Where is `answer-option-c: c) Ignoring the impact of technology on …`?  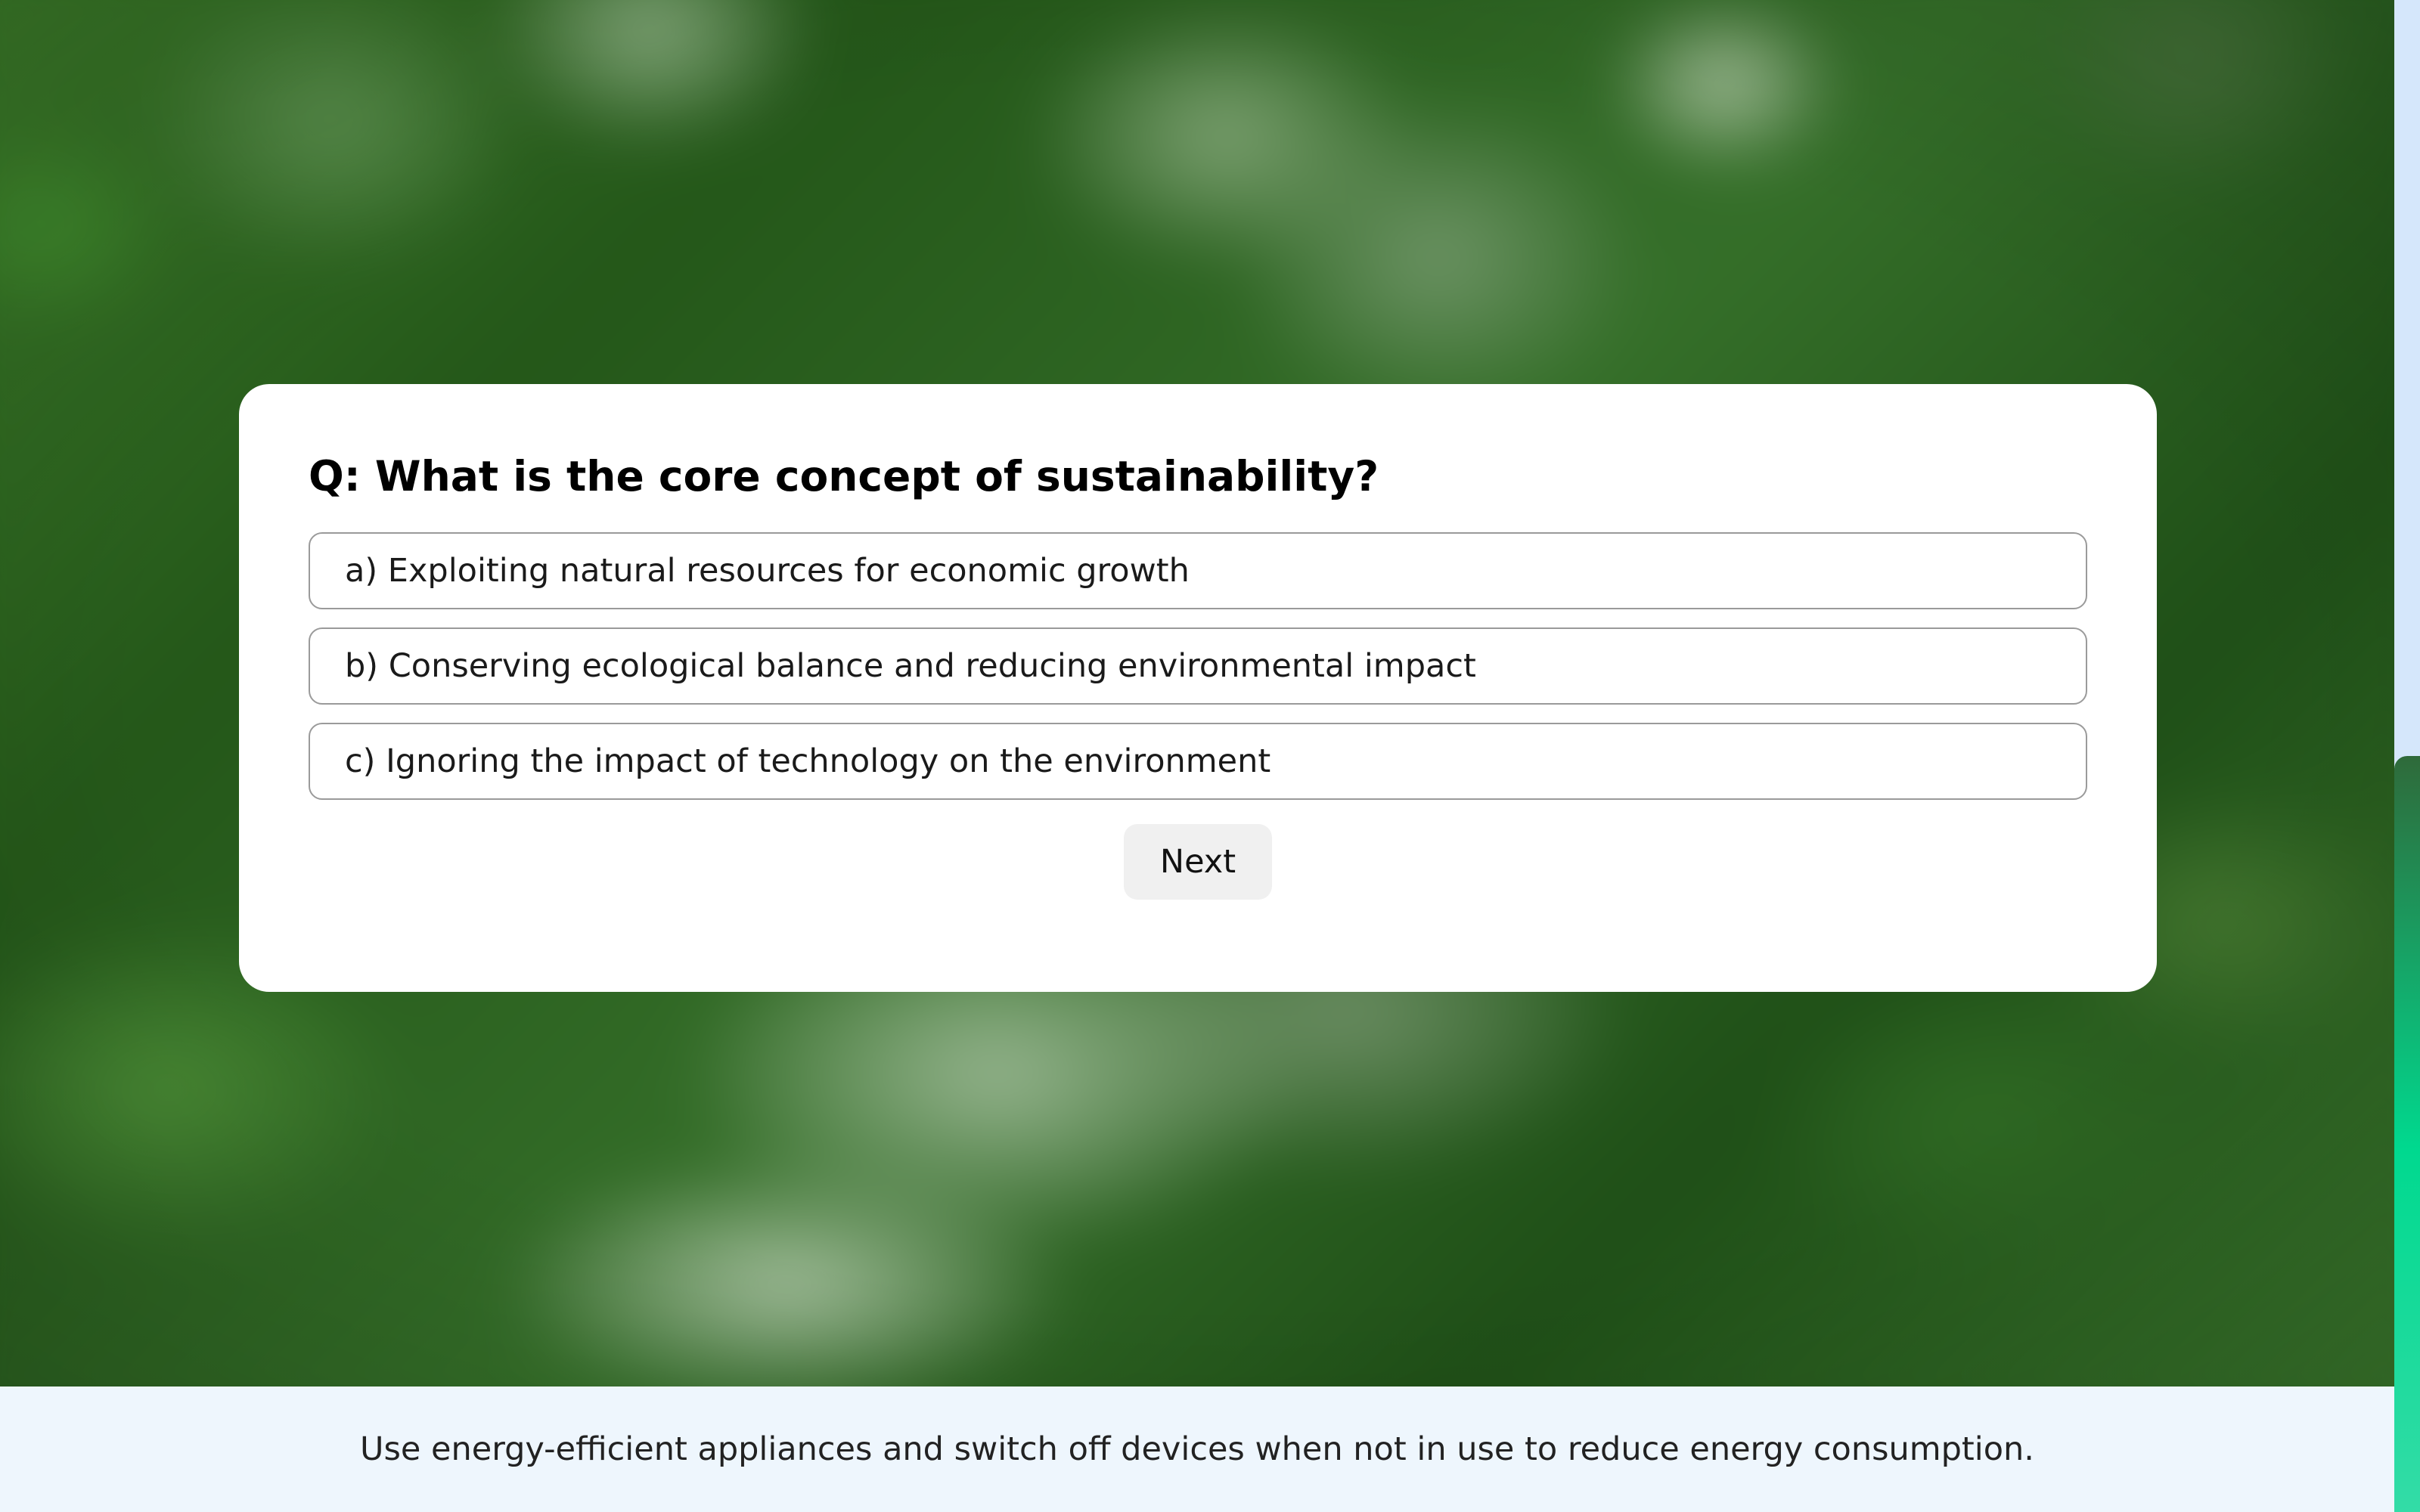 answer-option-c: c) Ignoring the impact of technology on … is located at coordinates (1198, 761).